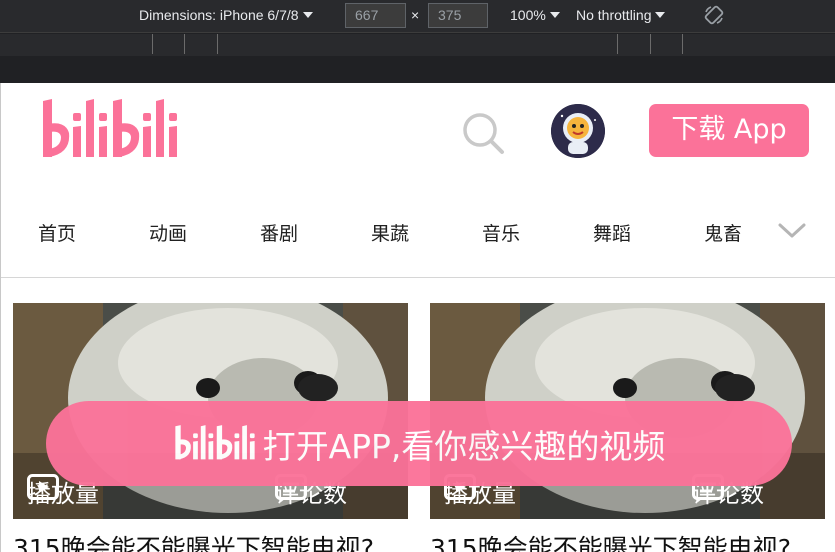  Describe the element at coordinates (458, 15) in the screenshot. I see `height-input: 375` at that location.